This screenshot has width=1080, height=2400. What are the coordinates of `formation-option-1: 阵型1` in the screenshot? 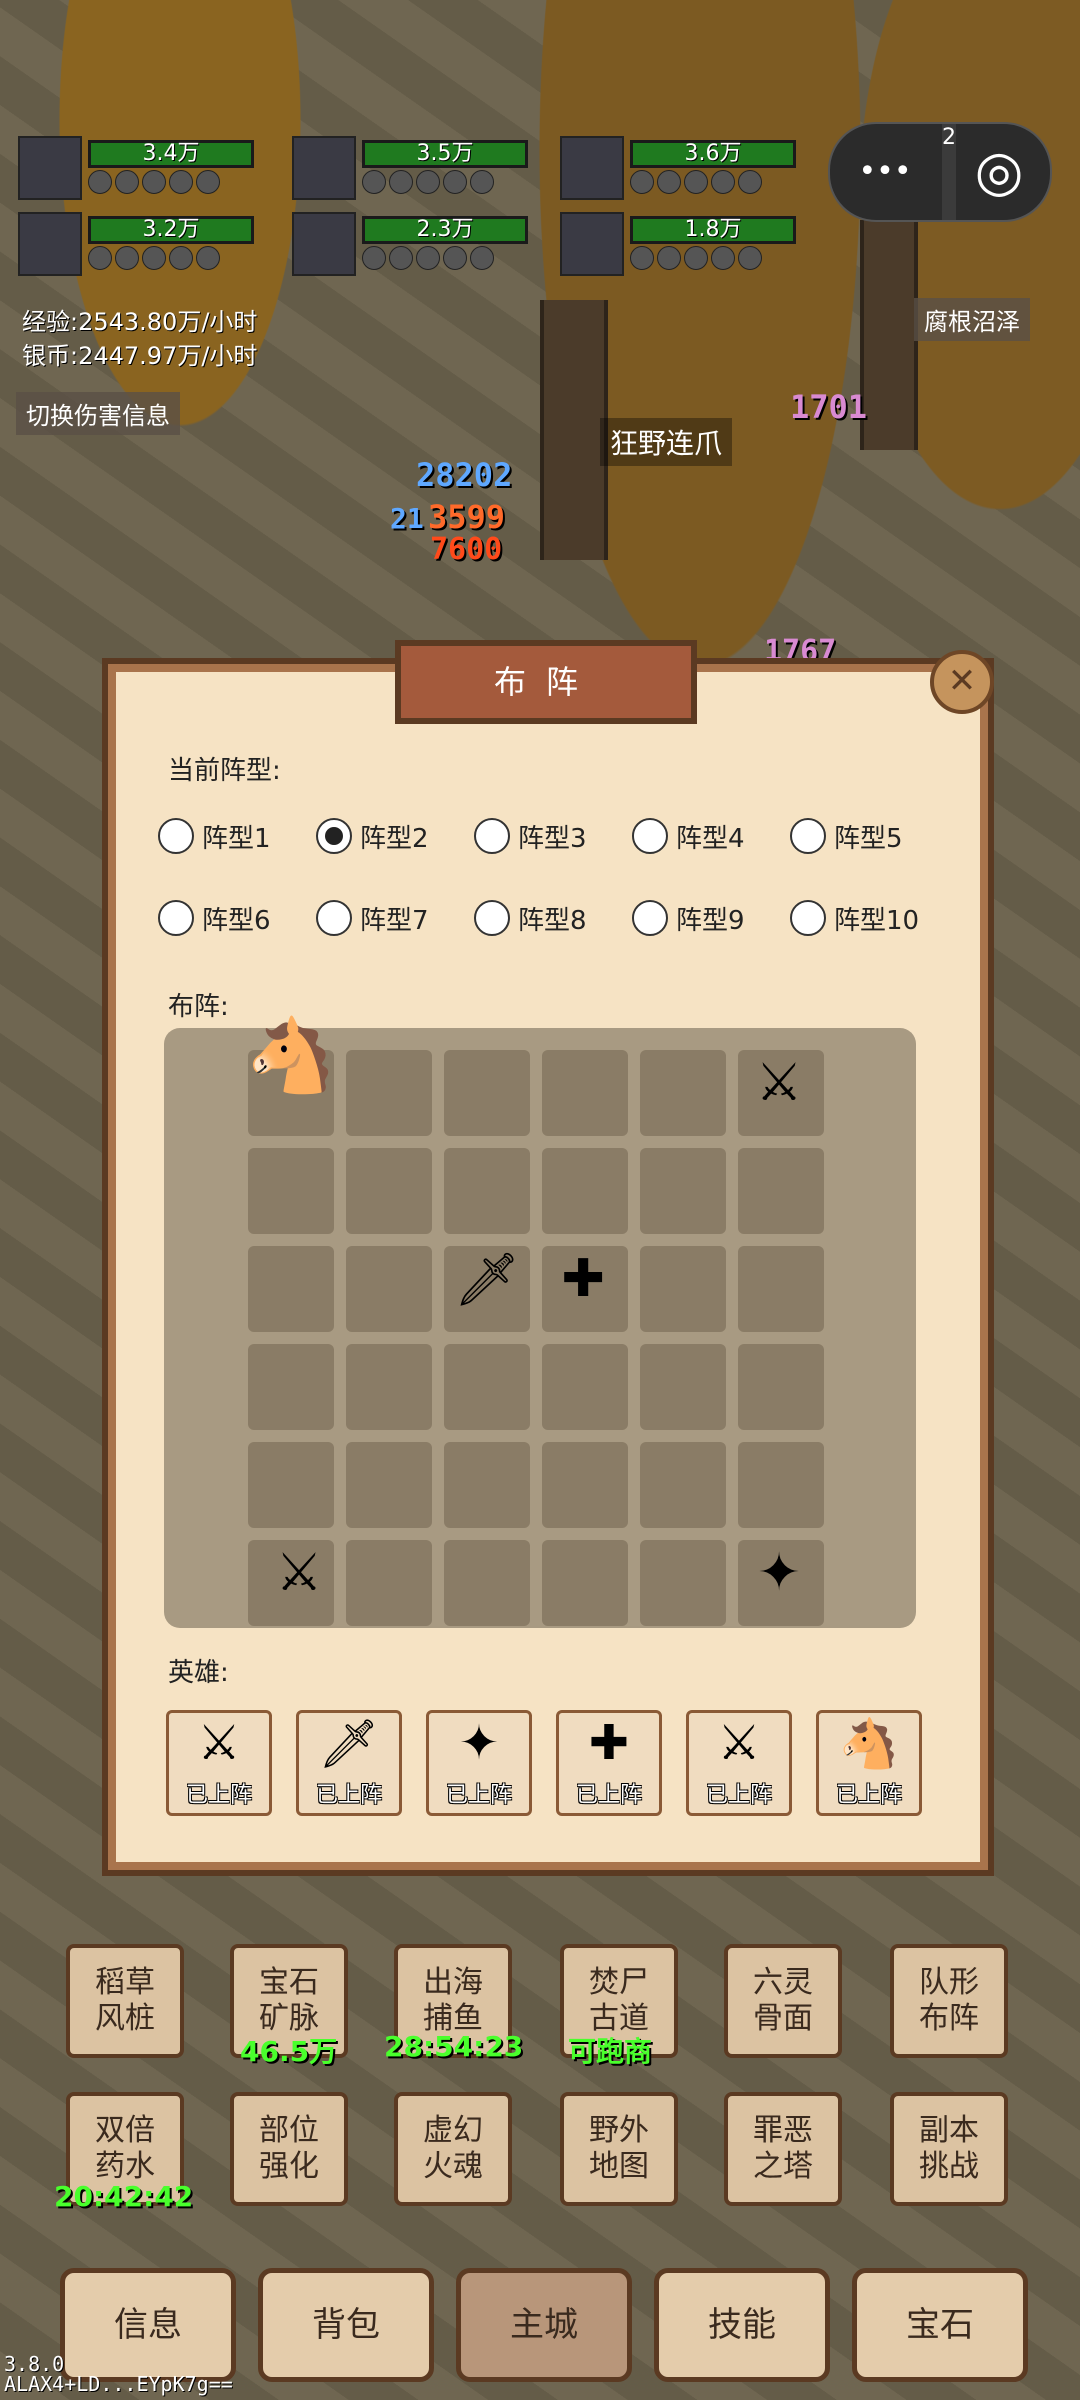 It's located at (214, 836).